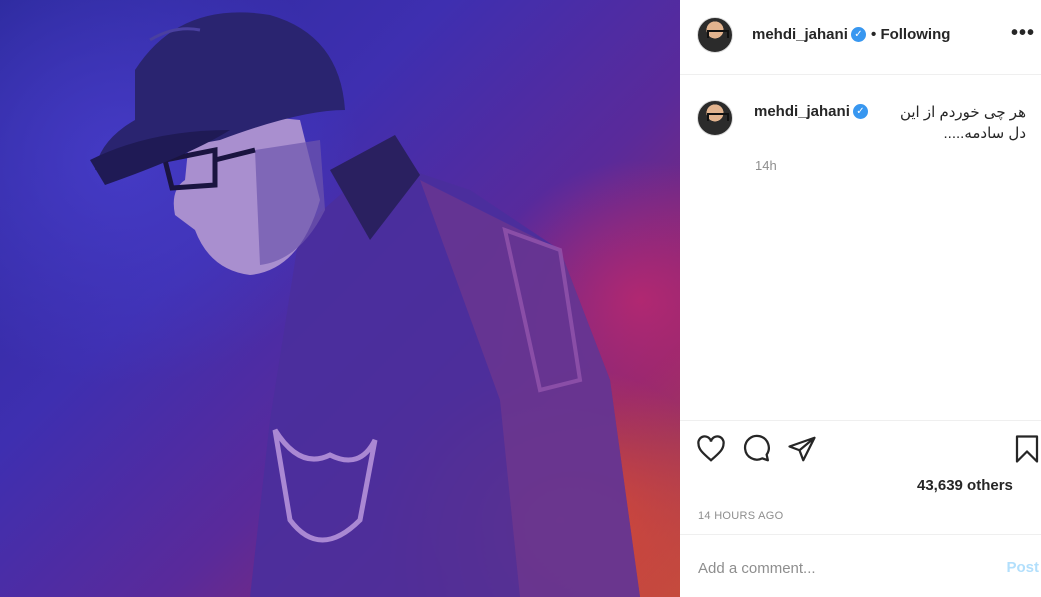  I want to click on share-icon, so click(802, 449).